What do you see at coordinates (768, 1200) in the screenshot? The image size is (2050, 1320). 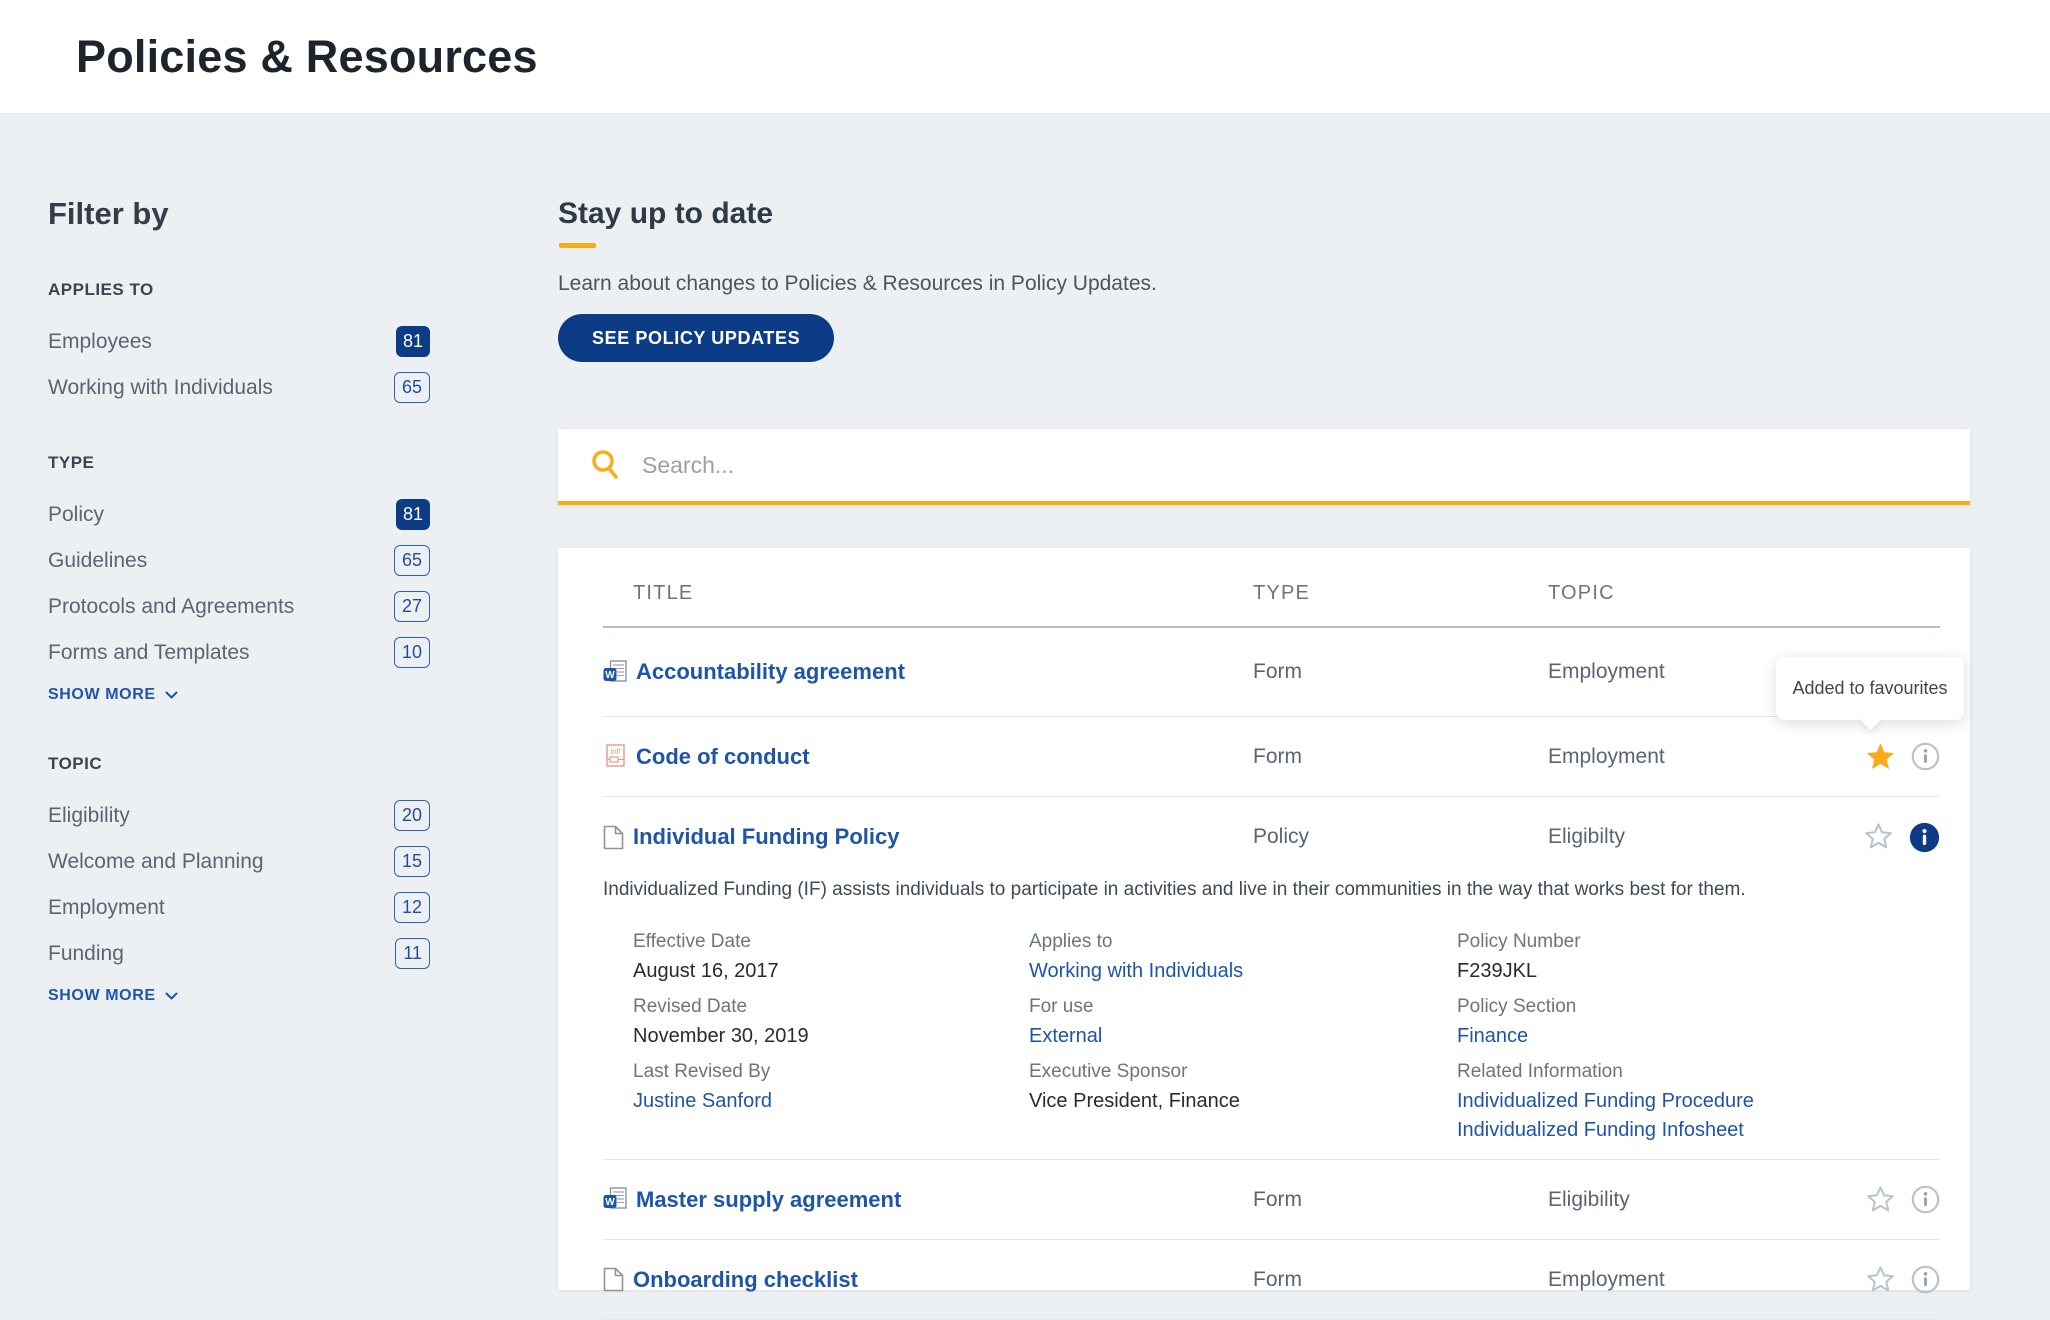 I see `document-link: Master supply agreement` at bounding box center [768, 1200].